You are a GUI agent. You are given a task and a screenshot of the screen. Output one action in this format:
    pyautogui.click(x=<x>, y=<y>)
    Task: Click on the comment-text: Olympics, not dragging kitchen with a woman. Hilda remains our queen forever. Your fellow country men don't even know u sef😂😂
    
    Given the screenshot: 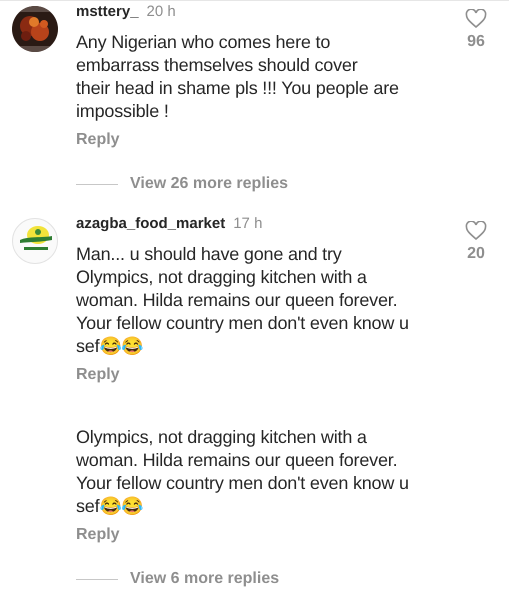 What is the action you would take?
    pyautogui.click(x=243, y=472)
    